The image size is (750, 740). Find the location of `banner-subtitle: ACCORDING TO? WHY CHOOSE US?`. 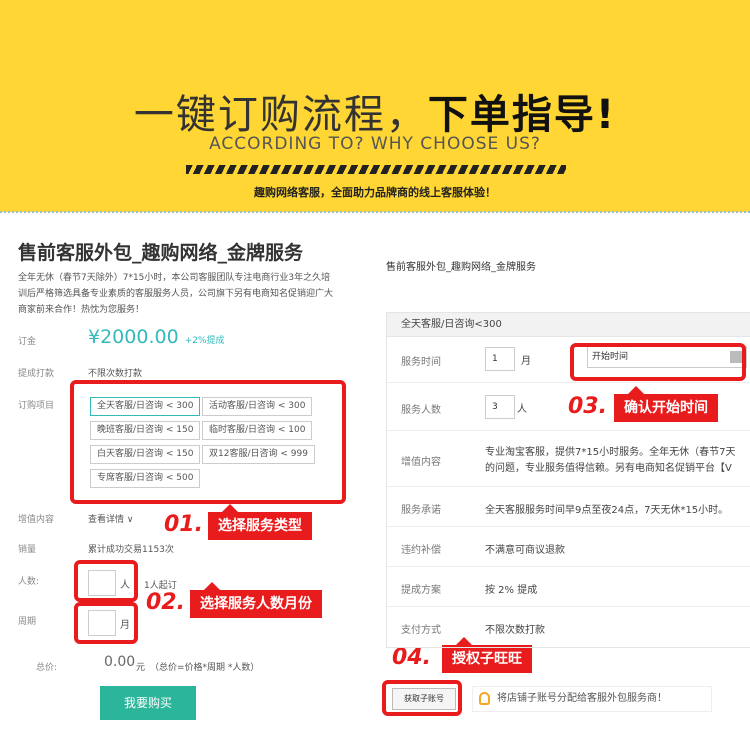

banner-subtitle: ACCORDING TO? WHY CHOOSE US? is located at coordinates (375, 144).